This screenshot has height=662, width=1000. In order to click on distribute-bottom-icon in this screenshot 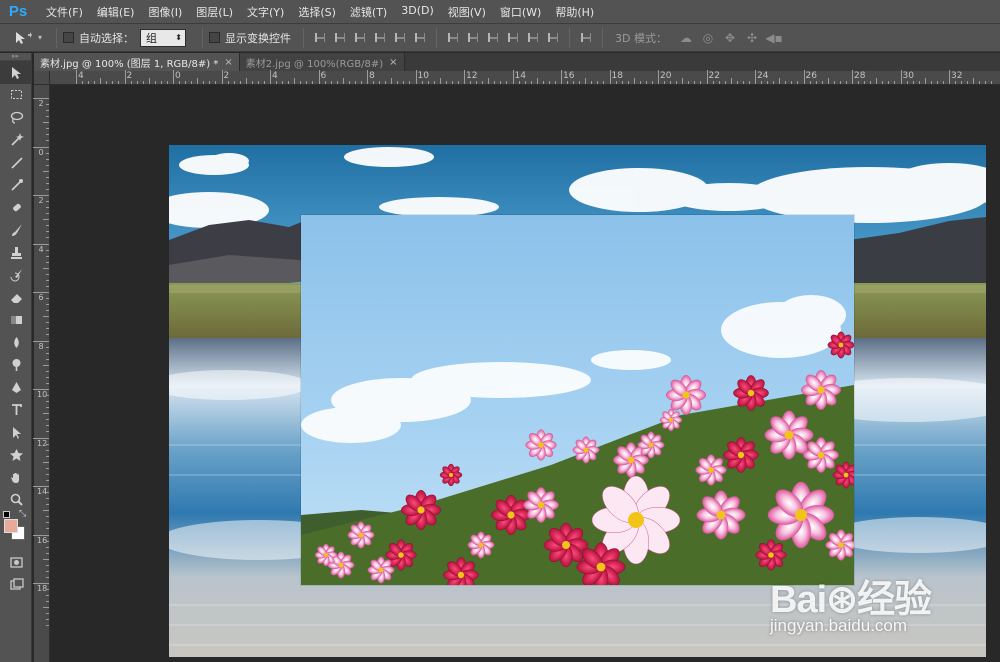, I will do `click(493, 38)`.